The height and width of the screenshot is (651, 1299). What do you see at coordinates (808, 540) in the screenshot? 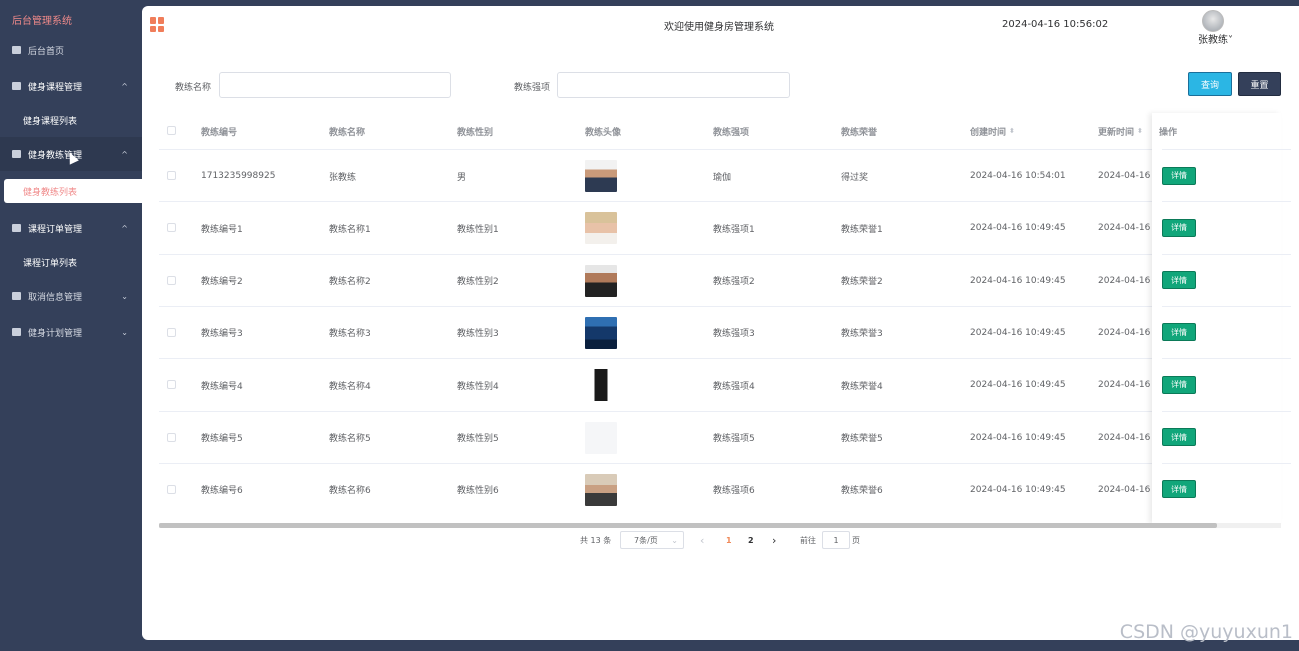
I see `goto-label: 前往` at bounding box center [808, 540].